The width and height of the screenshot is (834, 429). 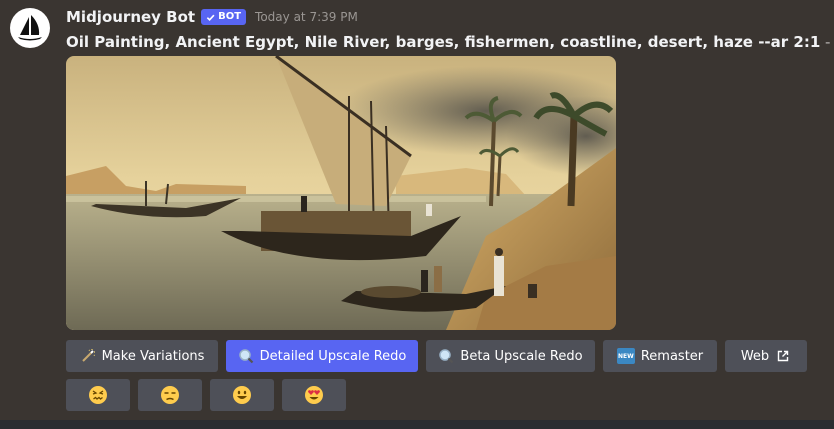 I want to click on author-name: Midjourney Bot, so click(x=130, y=17).